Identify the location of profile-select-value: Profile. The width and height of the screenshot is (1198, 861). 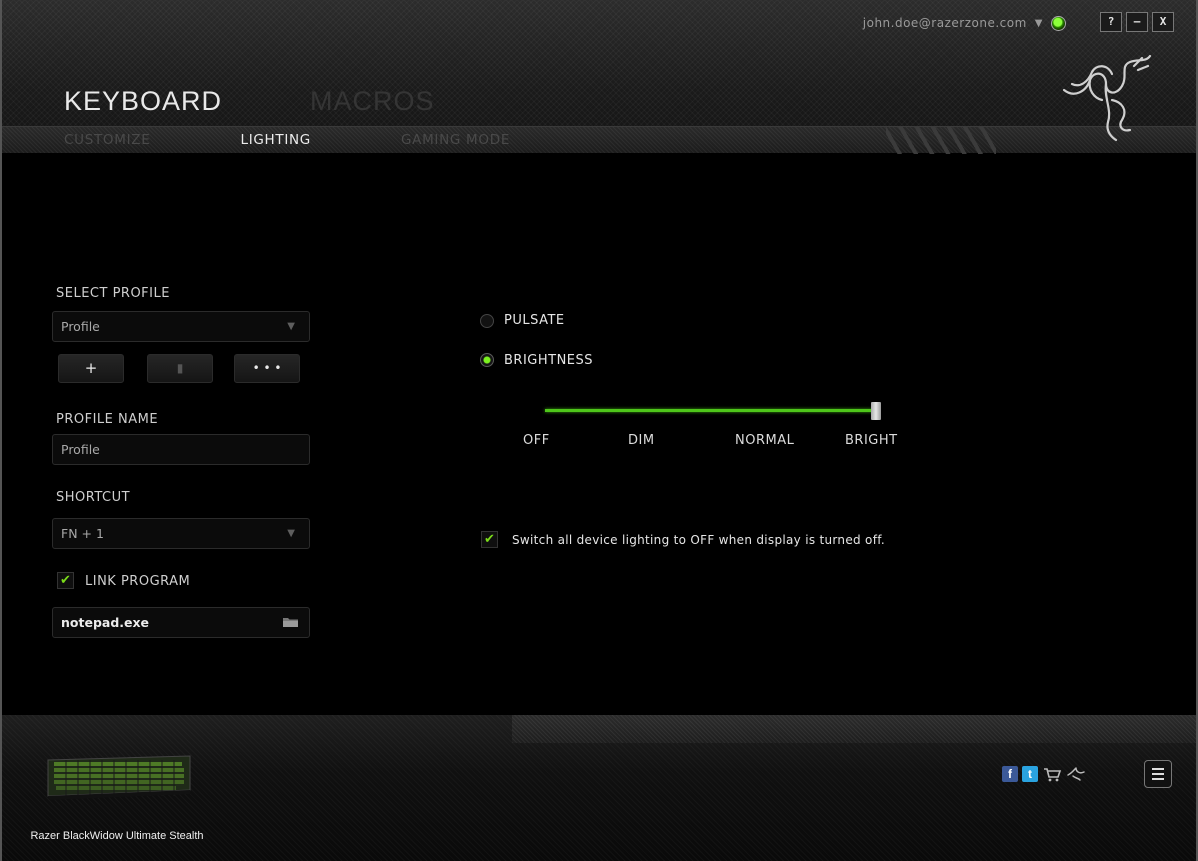
(80, 326).